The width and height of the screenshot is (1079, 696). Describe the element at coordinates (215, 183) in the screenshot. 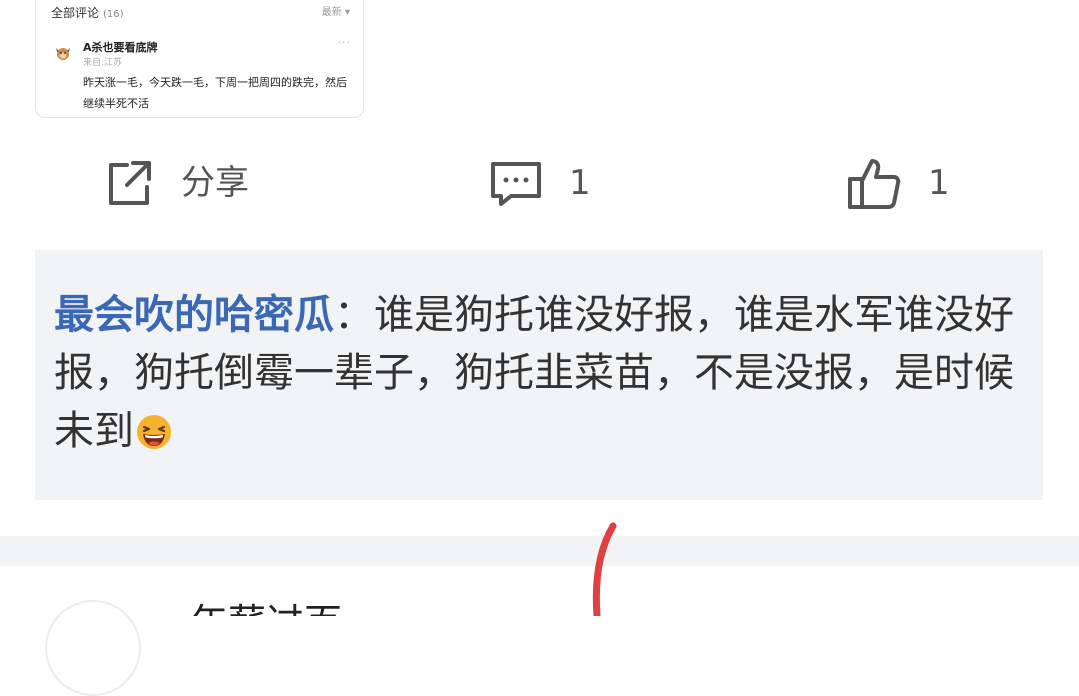

I see `share-label: 分享` at that location.